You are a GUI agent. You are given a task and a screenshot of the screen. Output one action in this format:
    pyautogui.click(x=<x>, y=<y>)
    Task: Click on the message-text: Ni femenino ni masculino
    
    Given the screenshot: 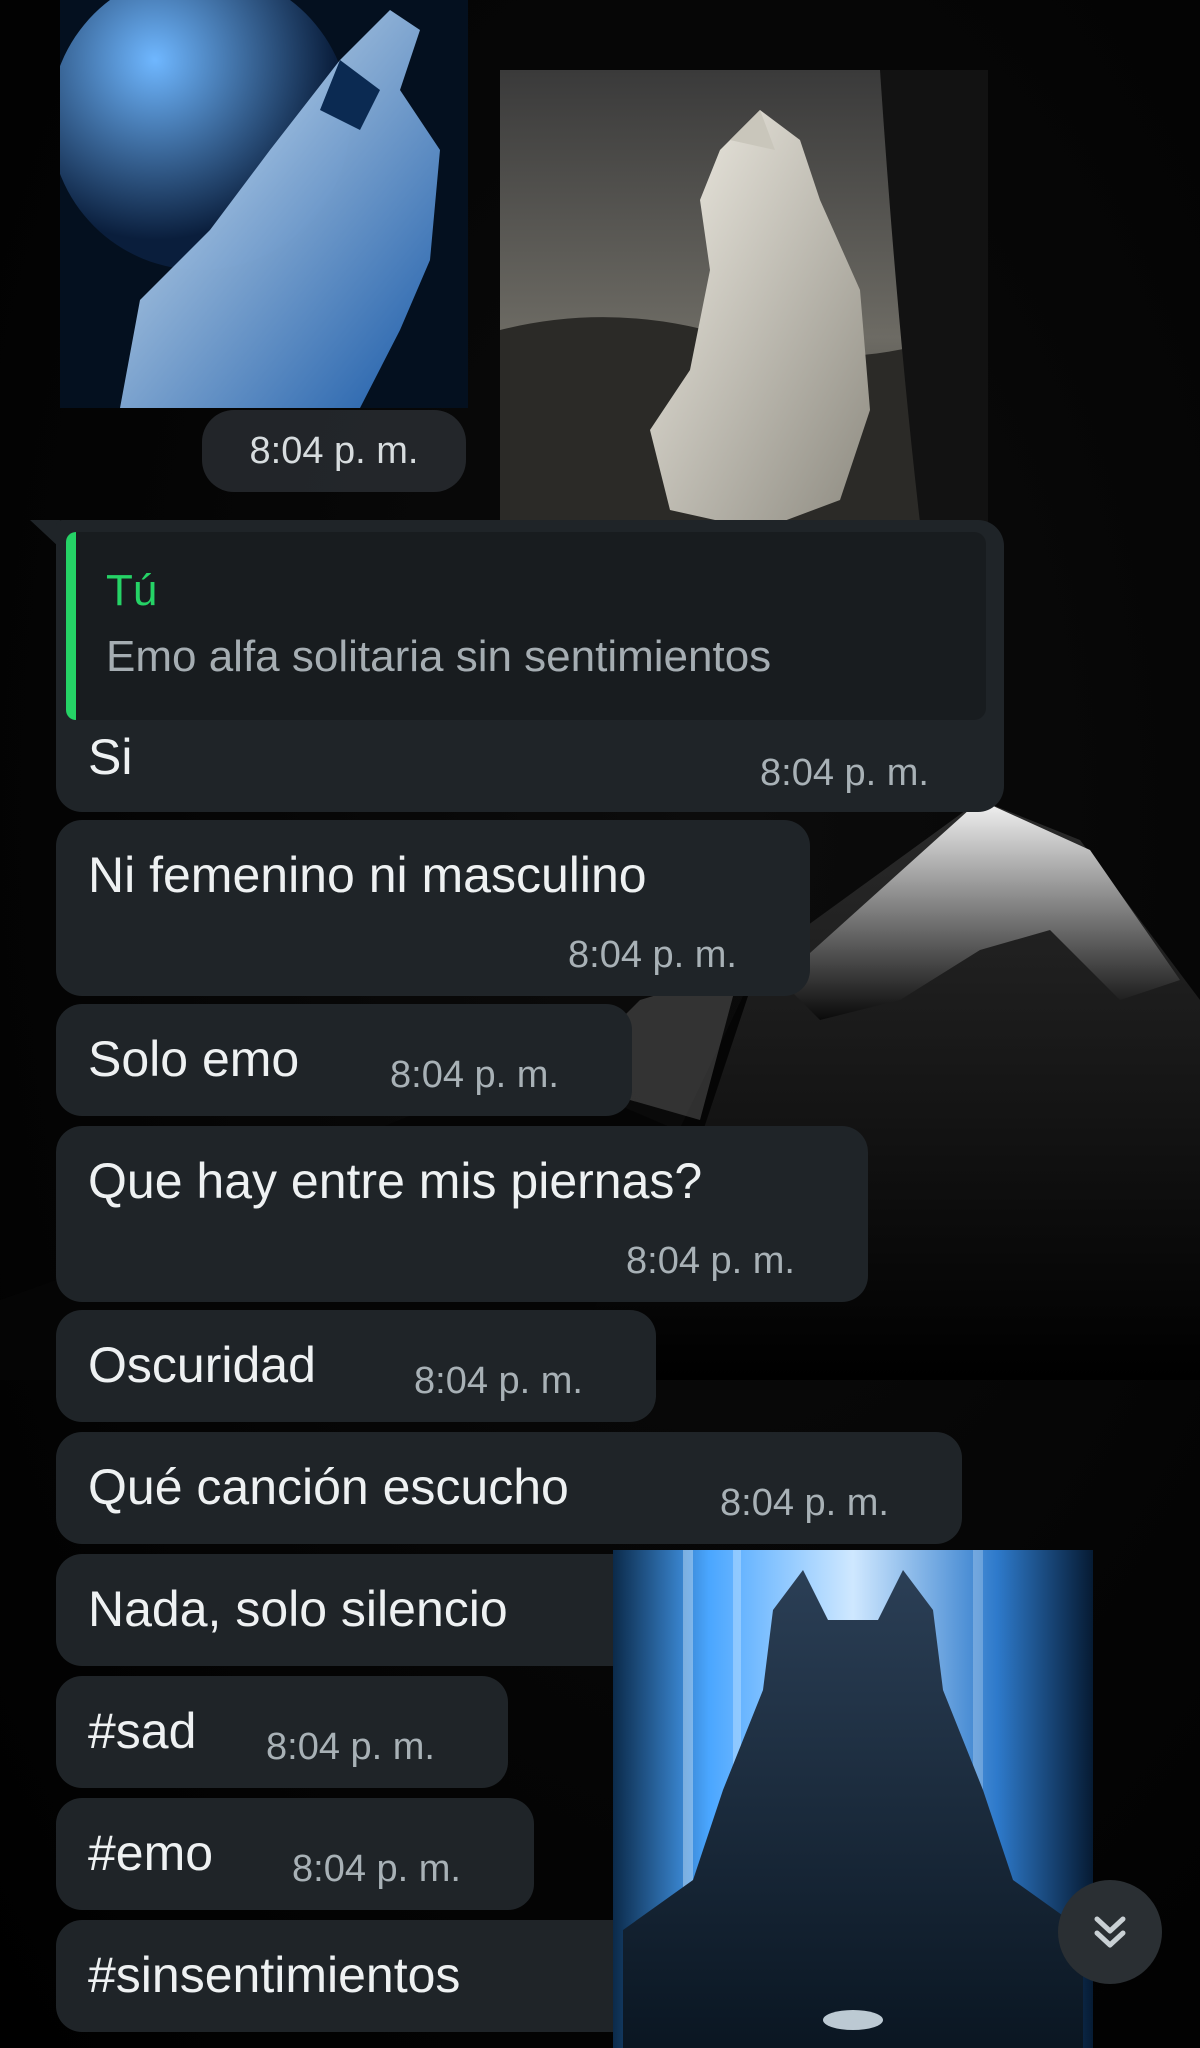 What is the action you would take?
    pyautogui.click(x=367, y=875)
    